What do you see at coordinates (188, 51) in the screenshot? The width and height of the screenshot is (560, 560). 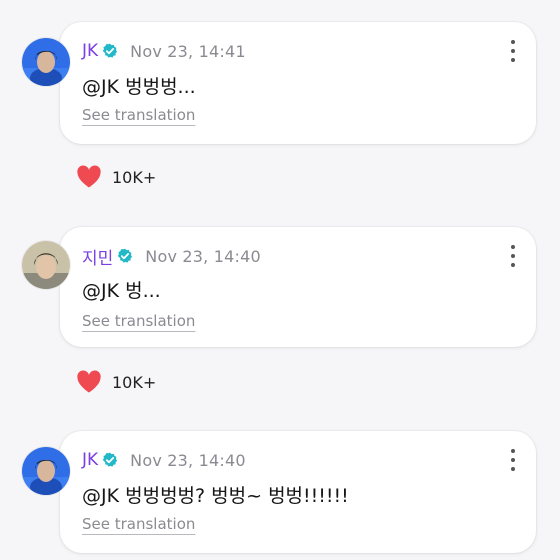 I see `timestamp: Nov 23, 14:41` at bounding box center [188, 51].